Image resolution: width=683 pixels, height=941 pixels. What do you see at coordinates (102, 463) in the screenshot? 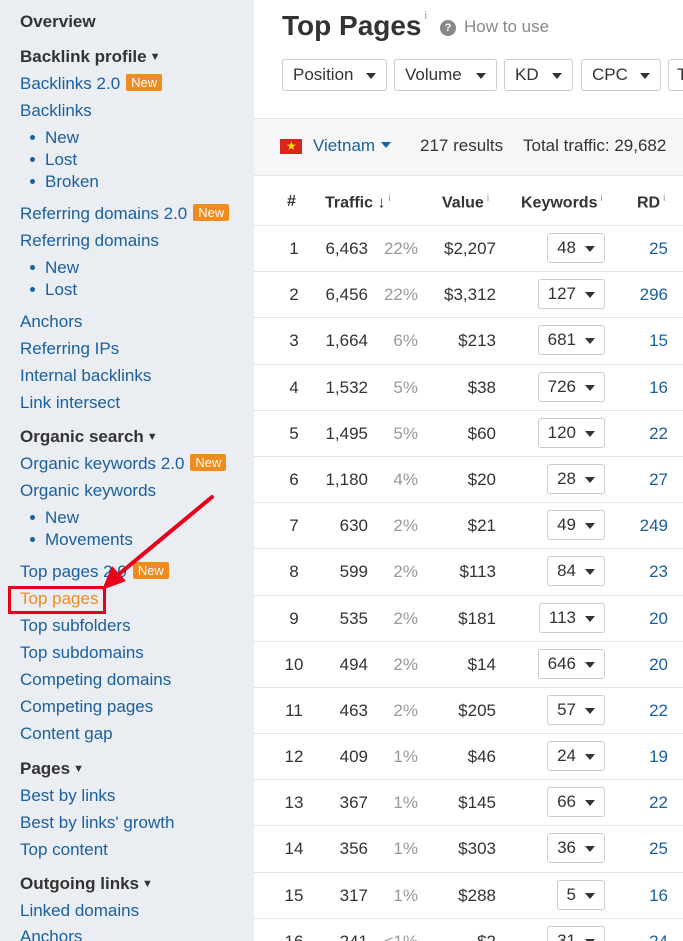
I see `nav-link: Organic keywords 2.0` at bounding box center [102, 463].